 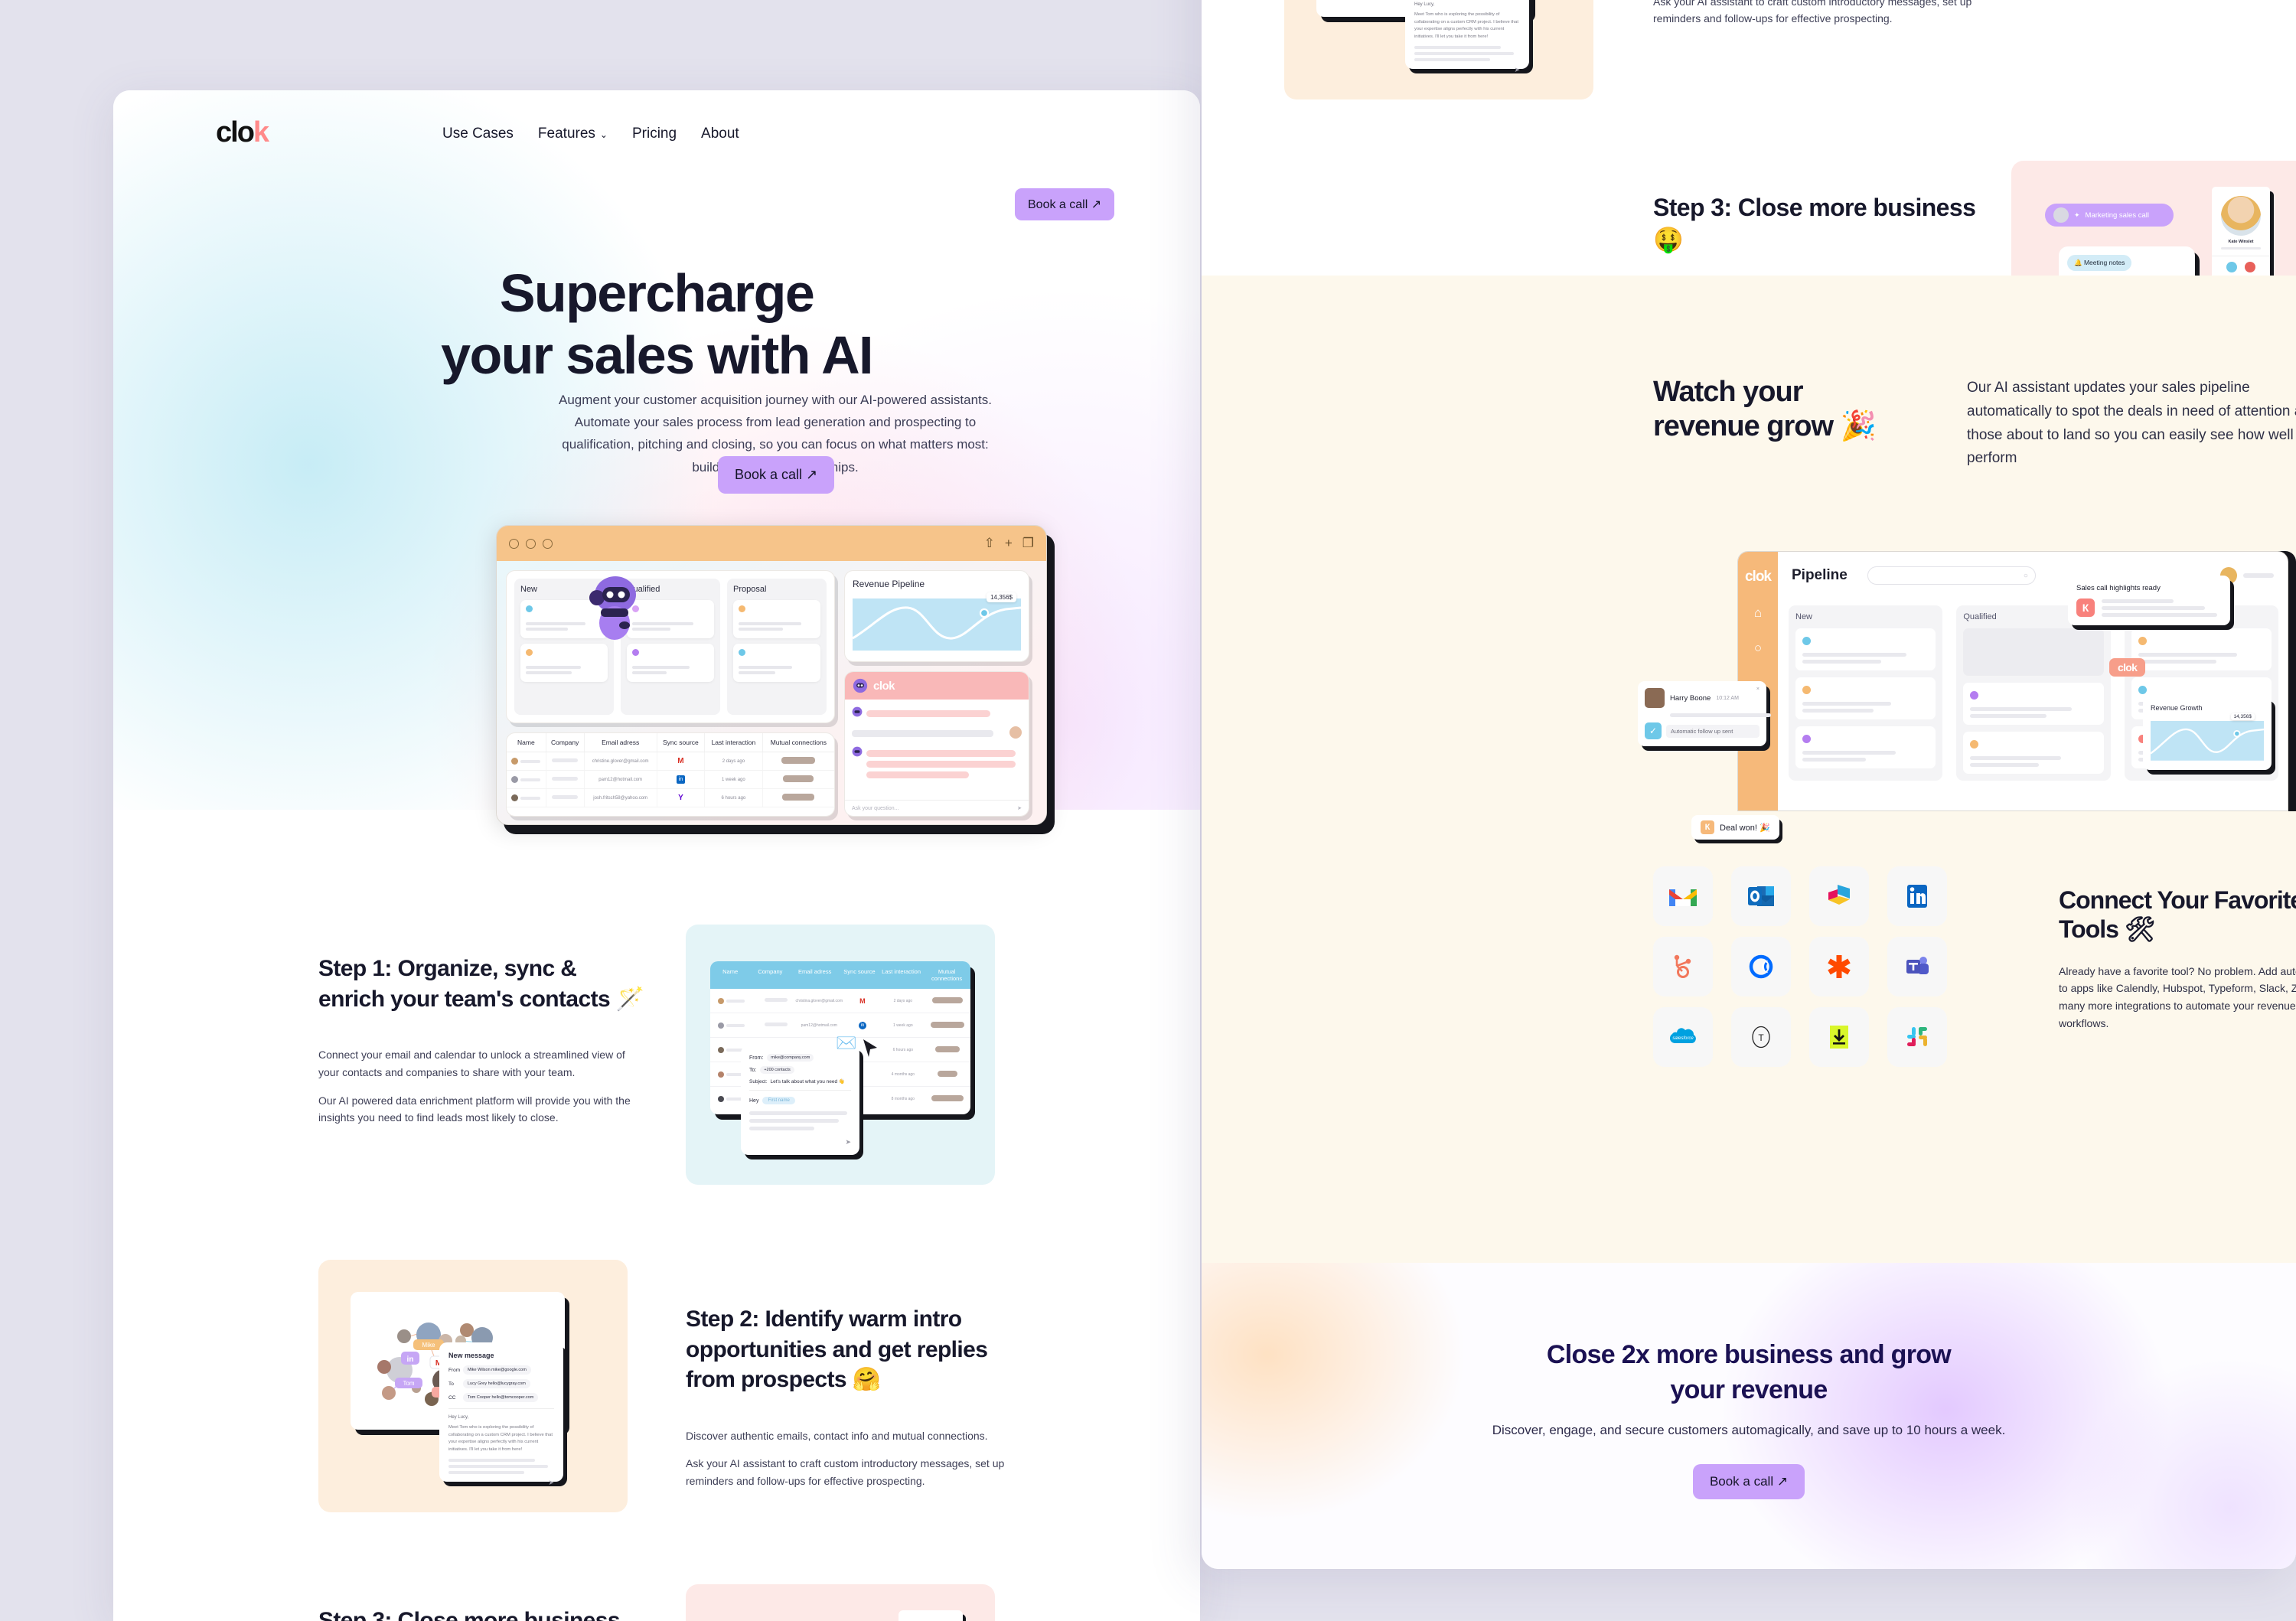 I want to click on end-call-icon, so click(x=2250, y=267).